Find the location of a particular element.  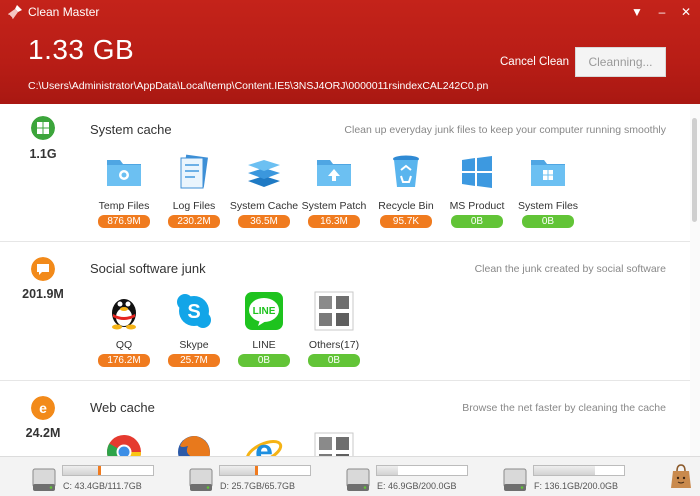

broom-logo-icon is located at coordinates (15, 12).